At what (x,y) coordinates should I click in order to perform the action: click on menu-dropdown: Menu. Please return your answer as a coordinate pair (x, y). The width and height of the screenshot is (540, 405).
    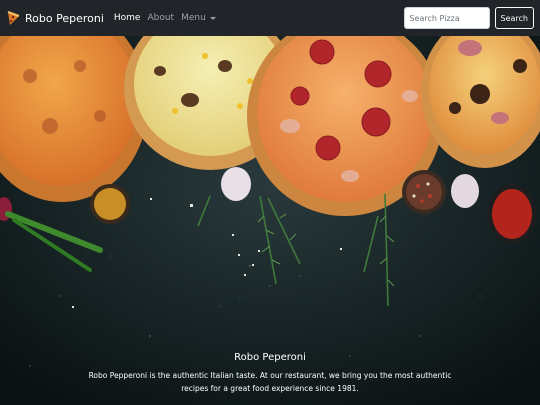
    Looking at the image, I should click on (198, 18).